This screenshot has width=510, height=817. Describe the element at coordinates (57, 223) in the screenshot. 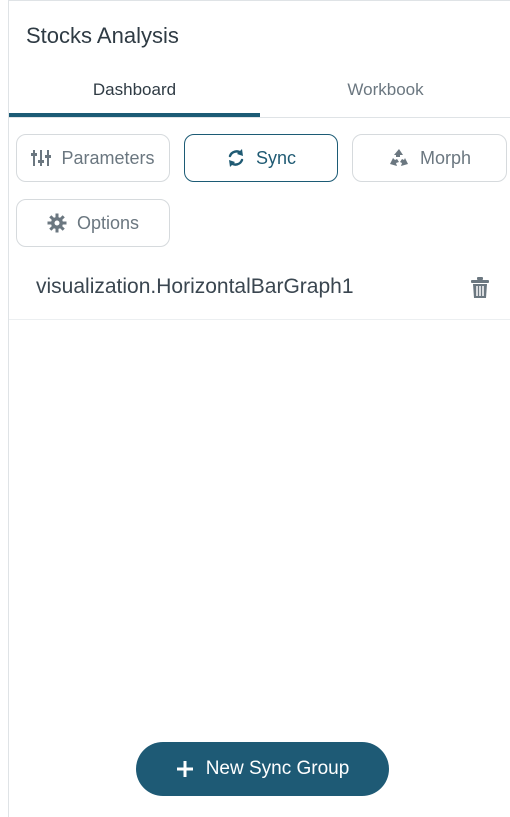

I see `gear-icon` at that location.